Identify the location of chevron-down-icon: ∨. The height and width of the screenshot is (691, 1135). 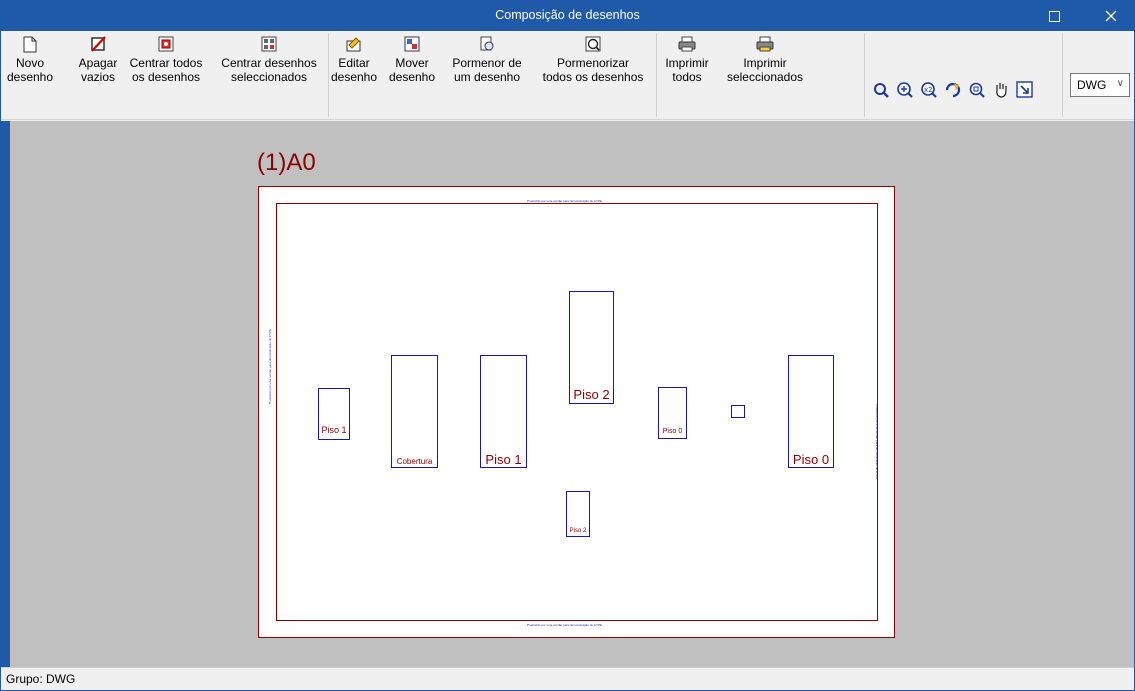
(1120, 83).